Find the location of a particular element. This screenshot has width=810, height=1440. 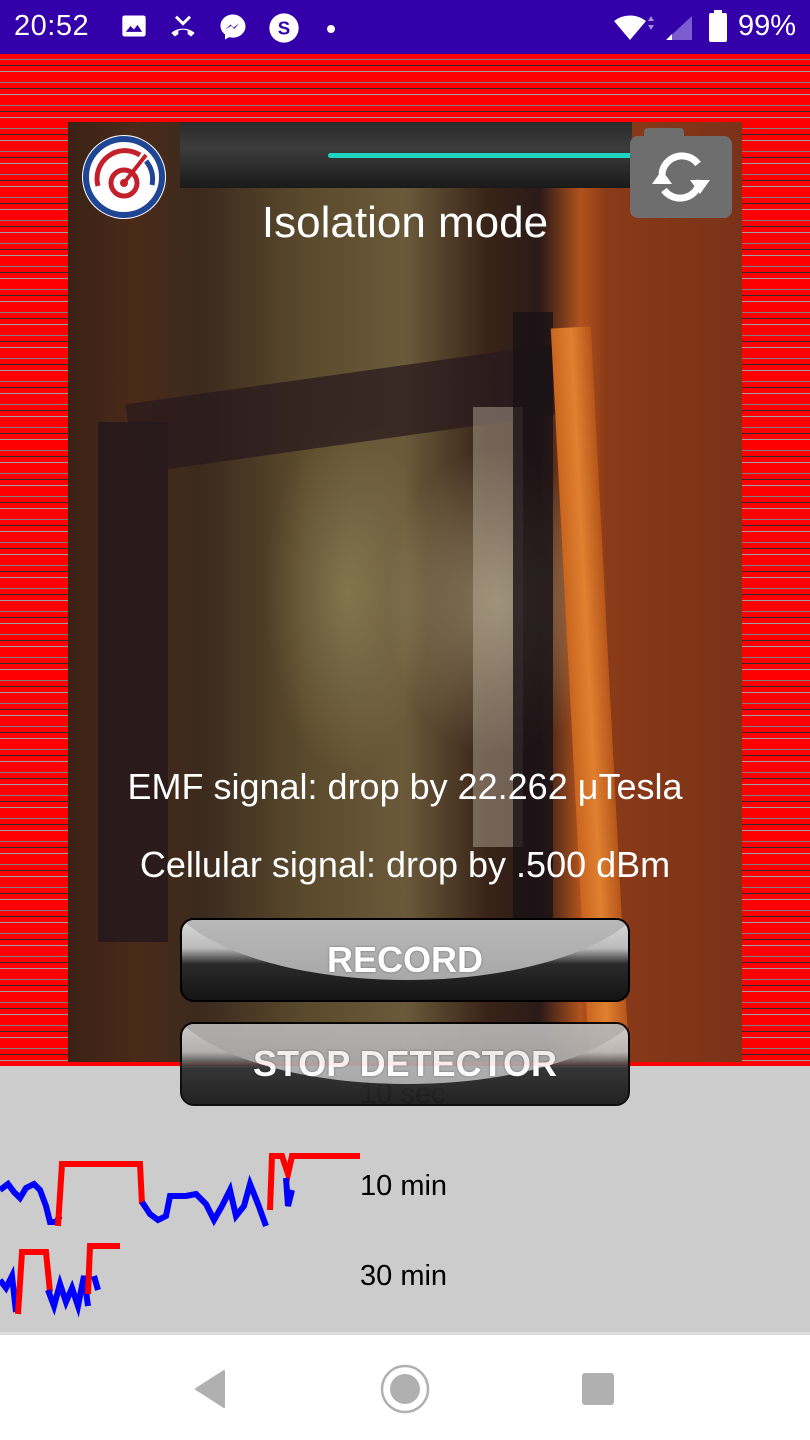

cell-signal-icon is located at coordinates (679, 30).